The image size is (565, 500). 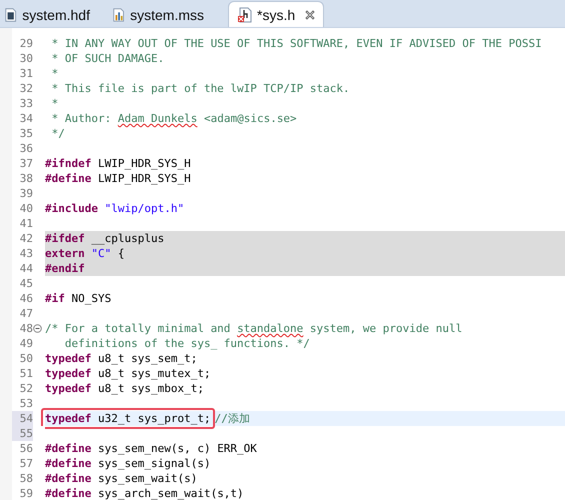 What do you see at coordinates (25, 43) in the screenshot?
I see `line-number: 29` at bounding box center [25, 43].